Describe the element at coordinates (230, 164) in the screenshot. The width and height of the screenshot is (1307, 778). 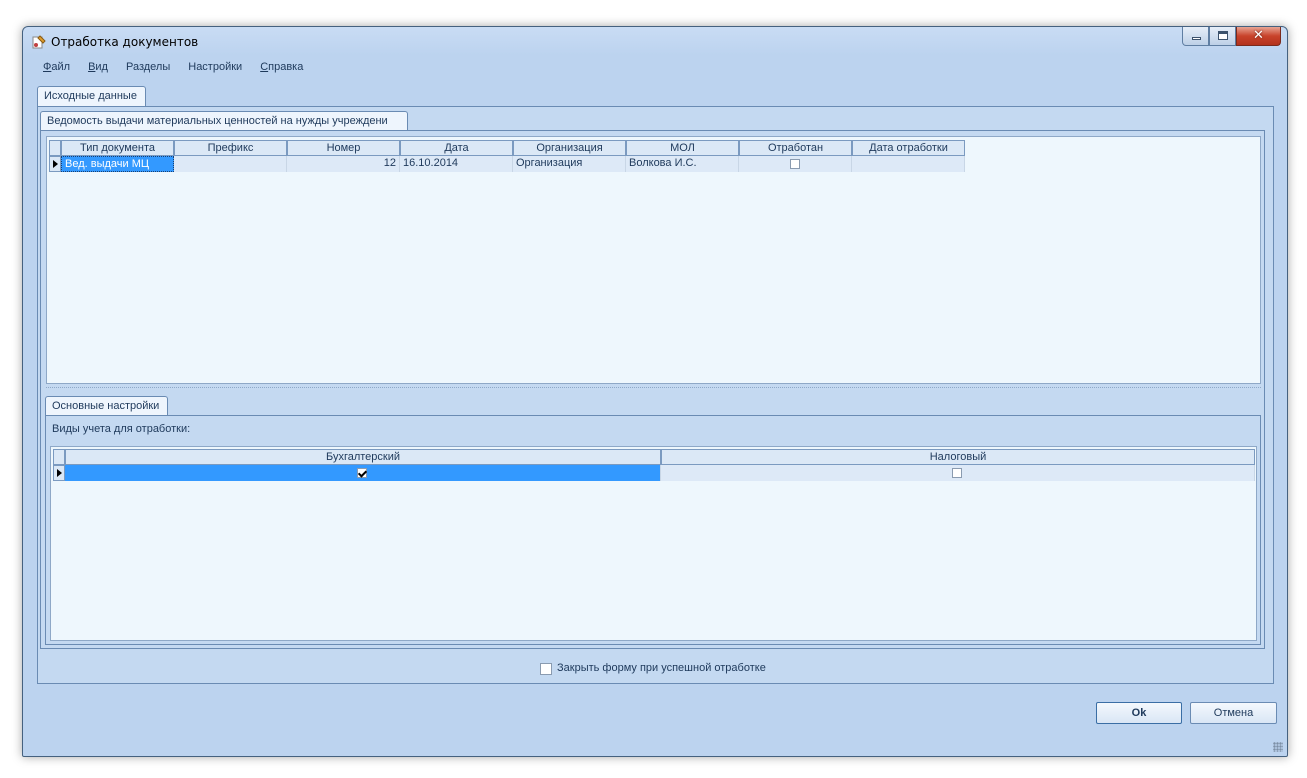
I see `cell-prefix` at that location.